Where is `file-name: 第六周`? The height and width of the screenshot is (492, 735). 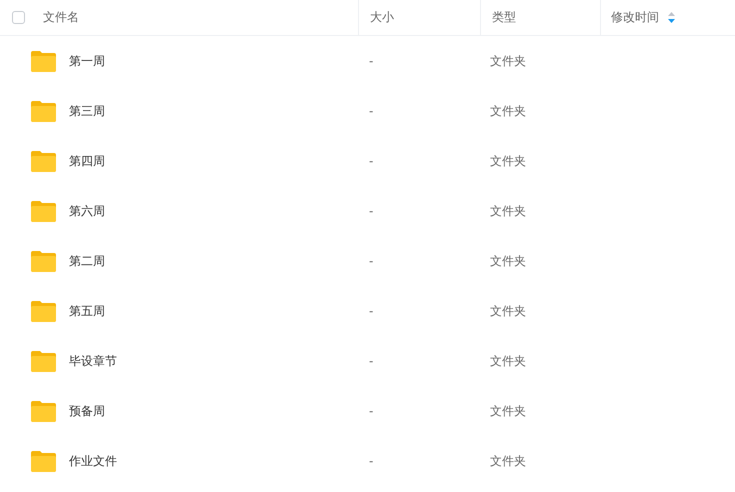 file-name: 第六周 is located at coordinates (87, 211).